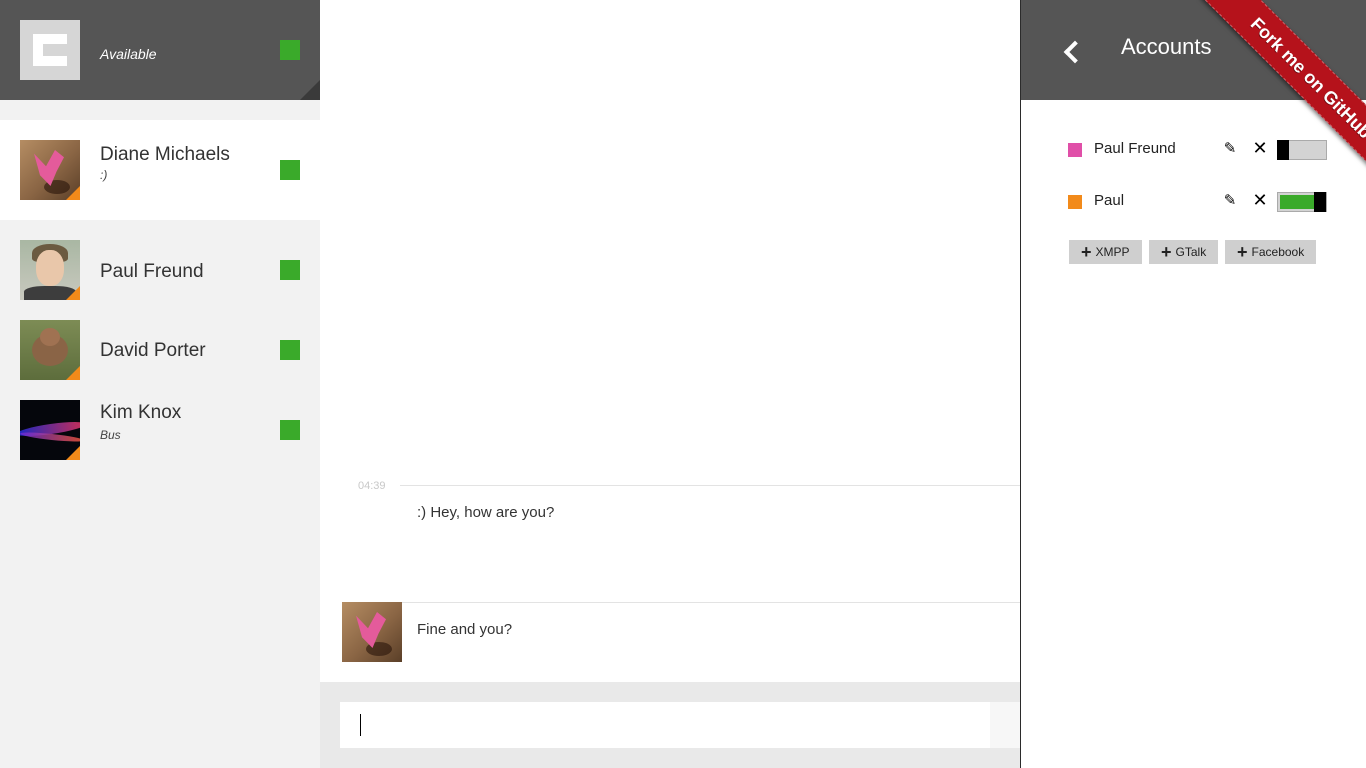  I want to click on message-input, so click(665, 725).